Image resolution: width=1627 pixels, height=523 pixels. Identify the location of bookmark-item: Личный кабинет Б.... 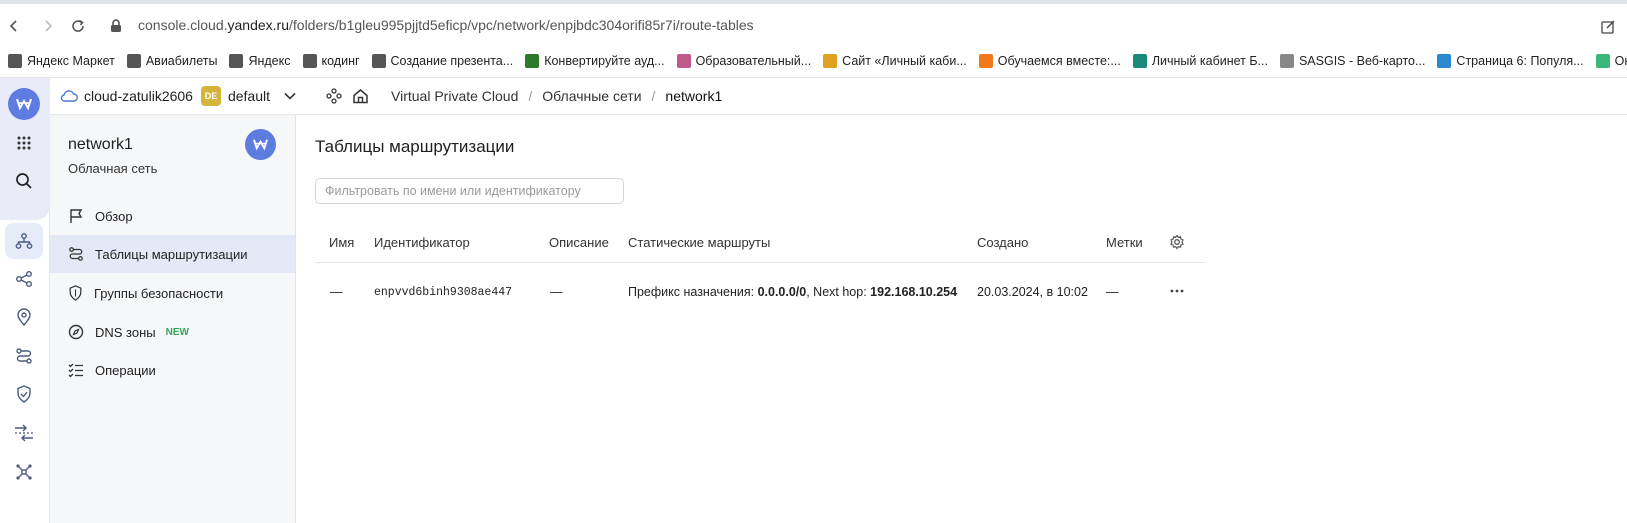
(1200, 60).